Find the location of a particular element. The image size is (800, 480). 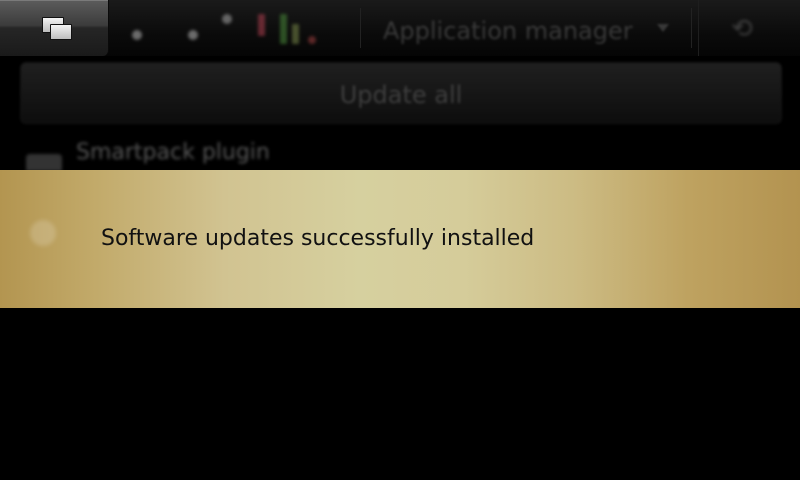

task-switcher-button is located at coordinates (54, 28).